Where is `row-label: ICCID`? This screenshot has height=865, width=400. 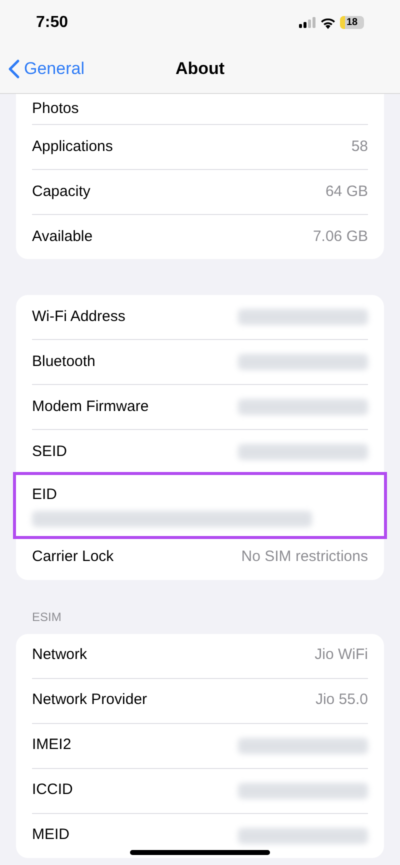
row-label: ICCID is located at coordinates (52, 790).